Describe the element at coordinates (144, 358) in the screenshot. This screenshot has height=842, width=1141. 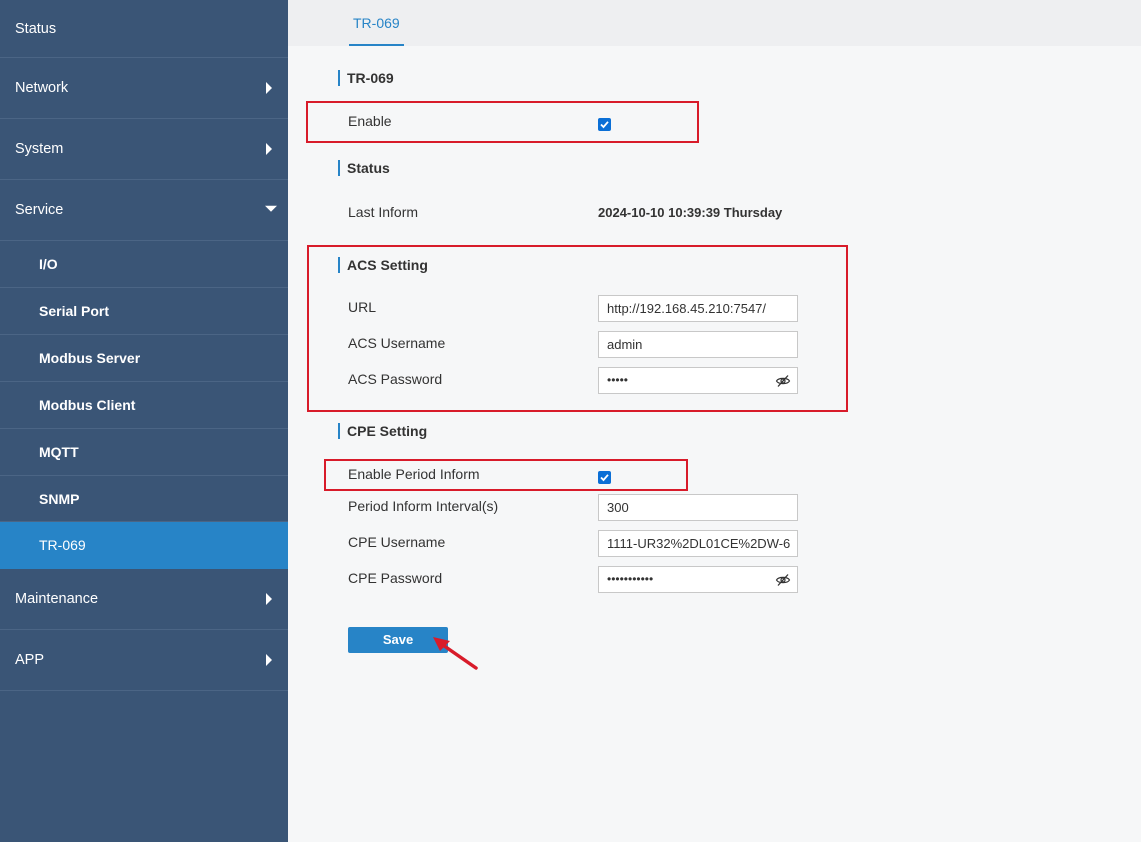
I see `sidebar-item-modbus-server: Modbus Server` at that location.